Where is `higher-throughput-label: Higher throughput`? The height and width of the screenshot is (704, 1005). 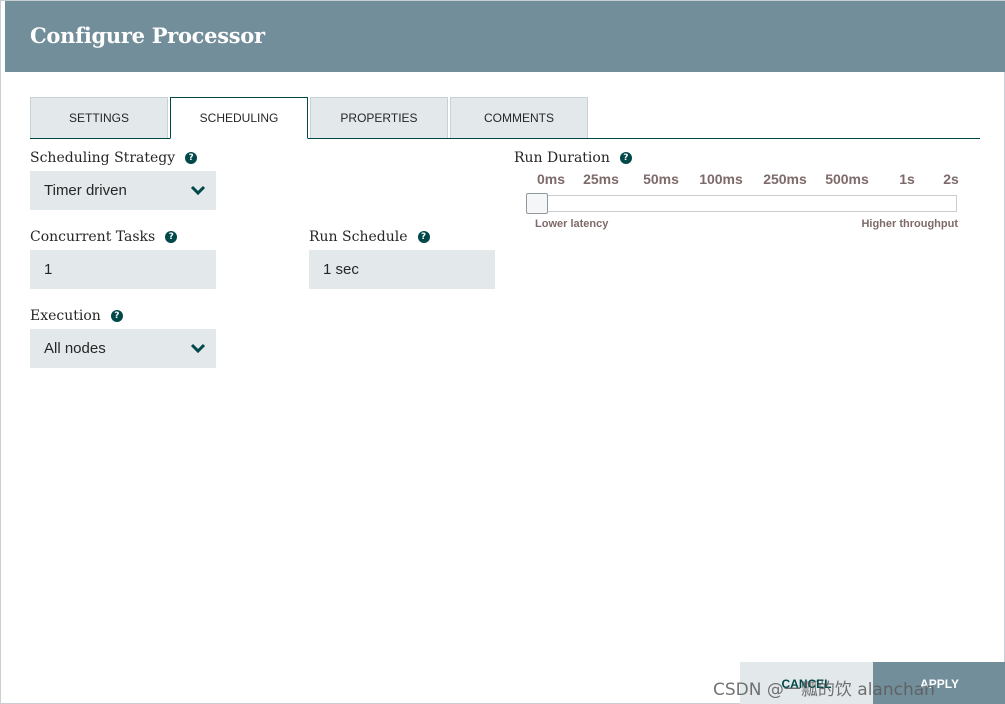 higher-throughput-label: Higher throughput is located at coordinates (909, 224).